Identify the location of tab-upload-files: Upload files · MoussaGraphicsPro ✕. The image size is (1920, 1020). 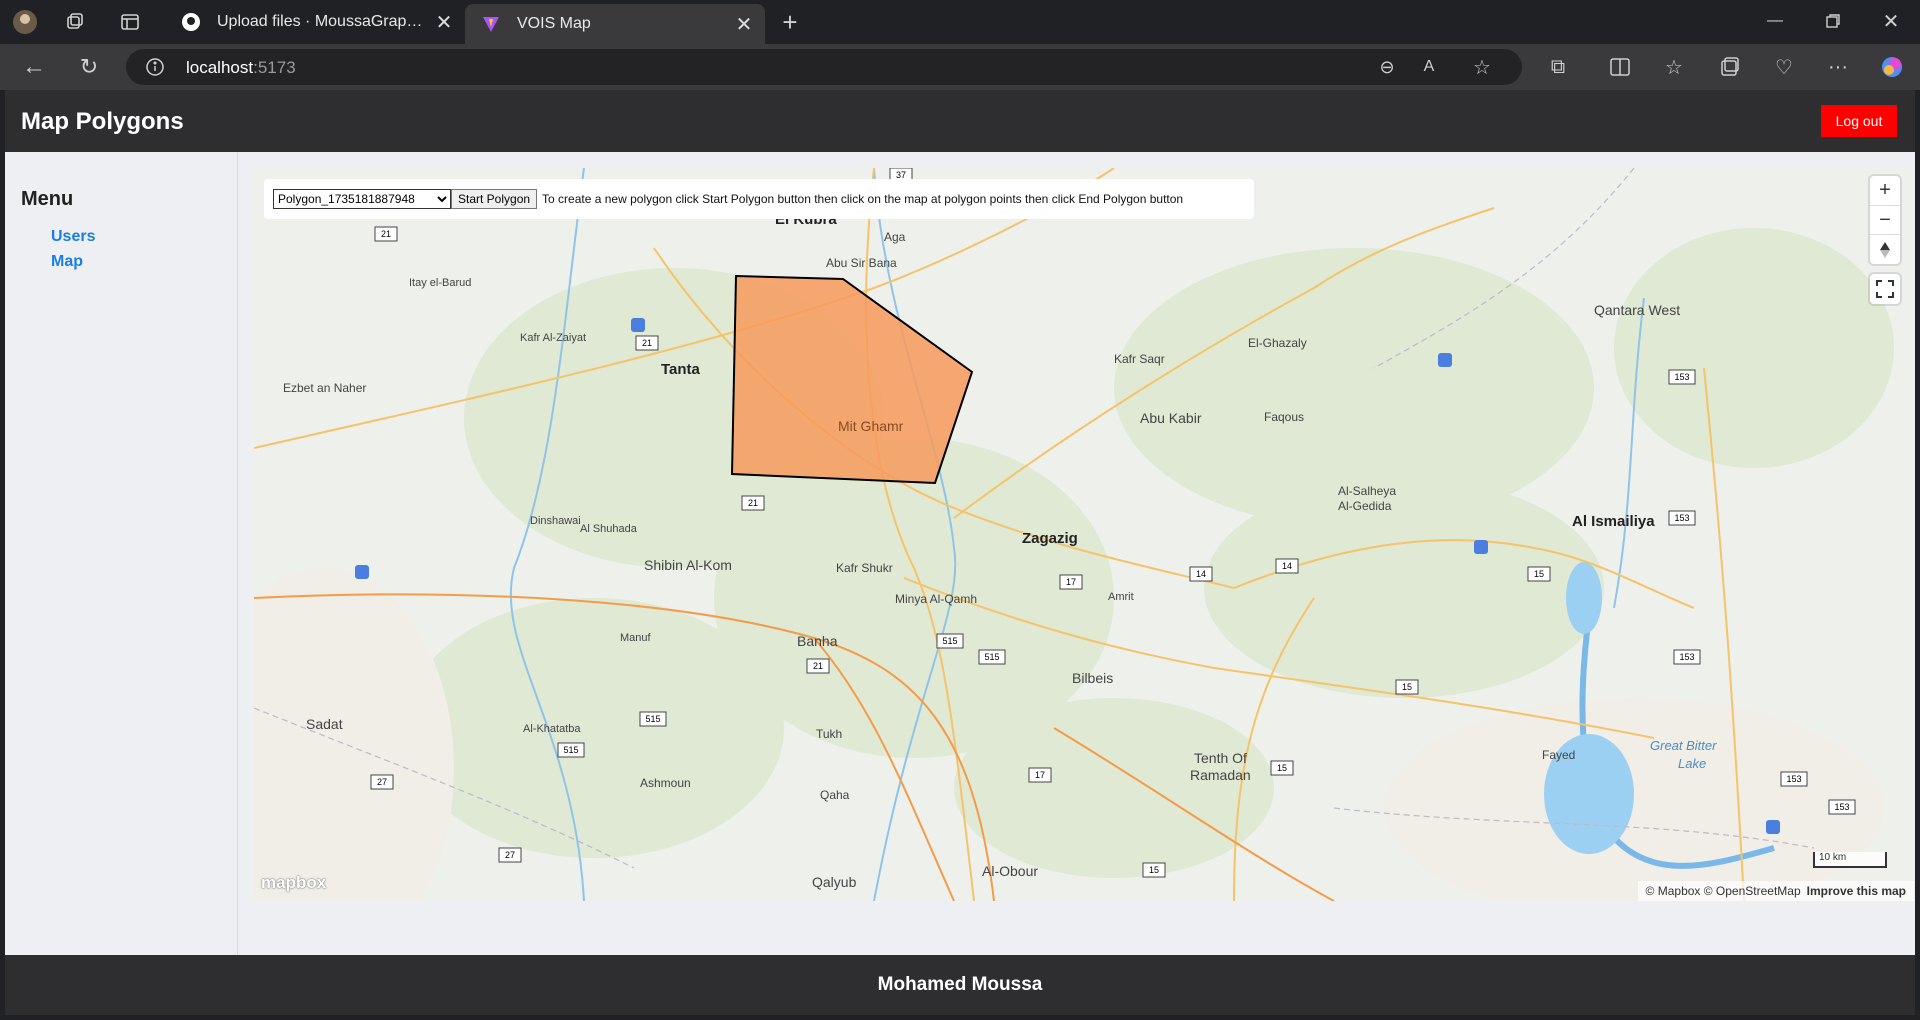
(315, 22).